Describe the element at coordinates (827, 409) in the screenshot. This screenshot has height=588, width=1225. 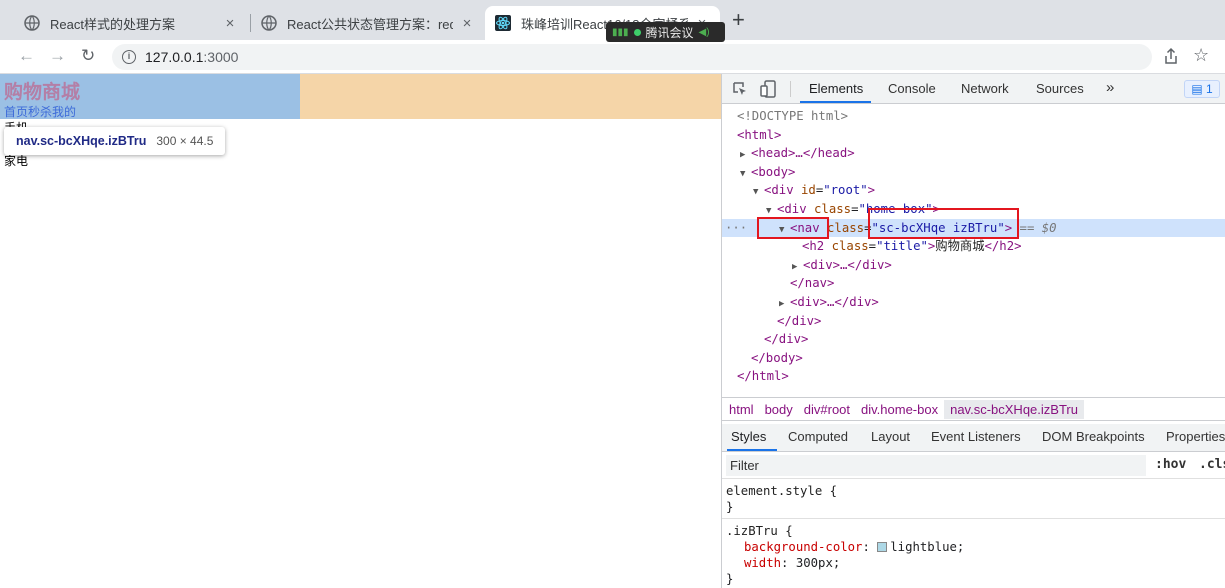
I see `breadcrumb-root: div#root` at that location.